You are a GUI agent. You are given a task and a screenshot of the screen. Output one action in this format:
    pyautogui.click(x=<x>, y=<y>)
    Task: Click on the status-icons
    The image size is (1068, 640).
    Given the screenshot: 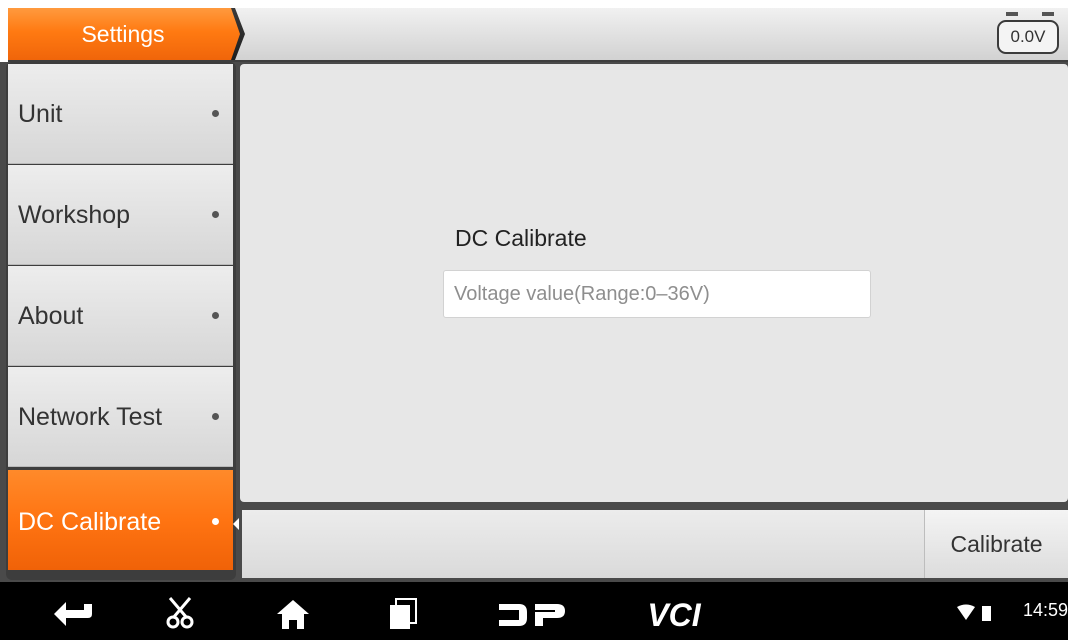 What is the action you would take?
    pyautogui.click(x=974, y=612)
    